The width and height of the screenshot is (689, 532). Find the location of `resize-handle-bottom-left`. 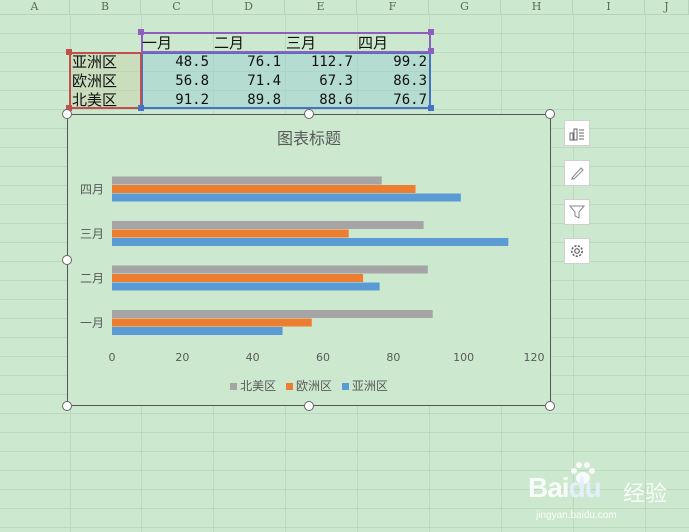

resize-handle-bottom-left is located at coordinates (67, 406).